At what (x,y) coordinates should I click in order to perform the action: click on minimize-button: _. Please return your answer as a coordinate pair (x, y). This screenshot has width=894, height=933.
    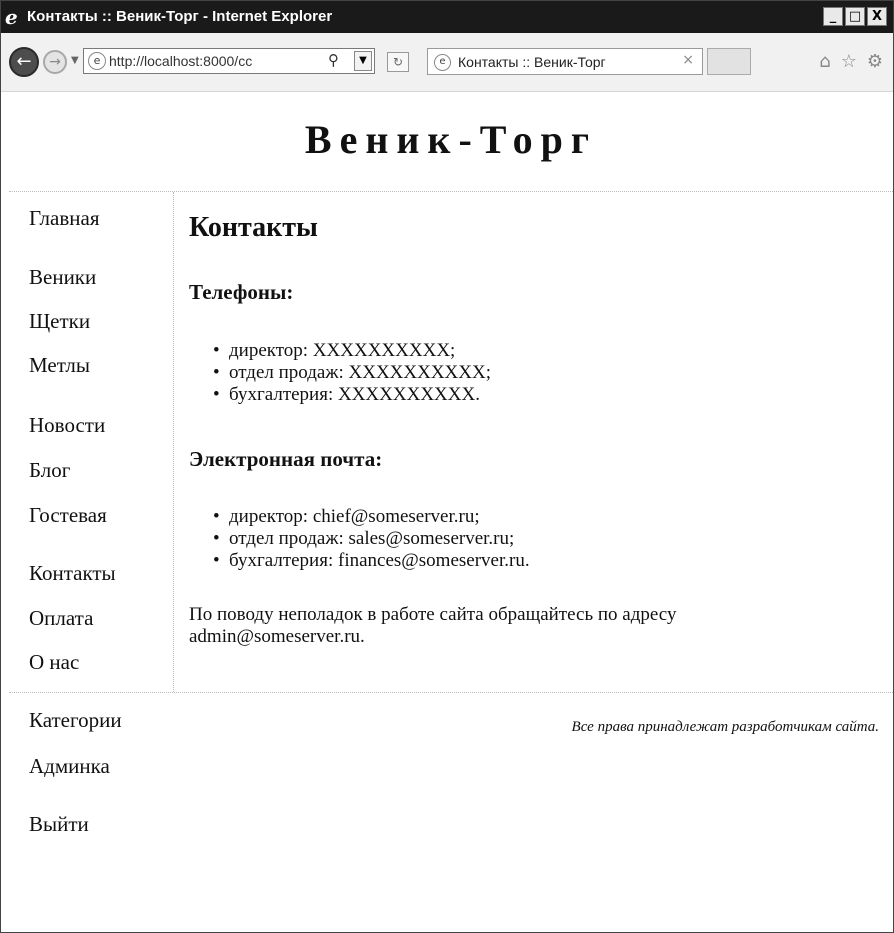
    Looking at the image, I should click on (833, 16).